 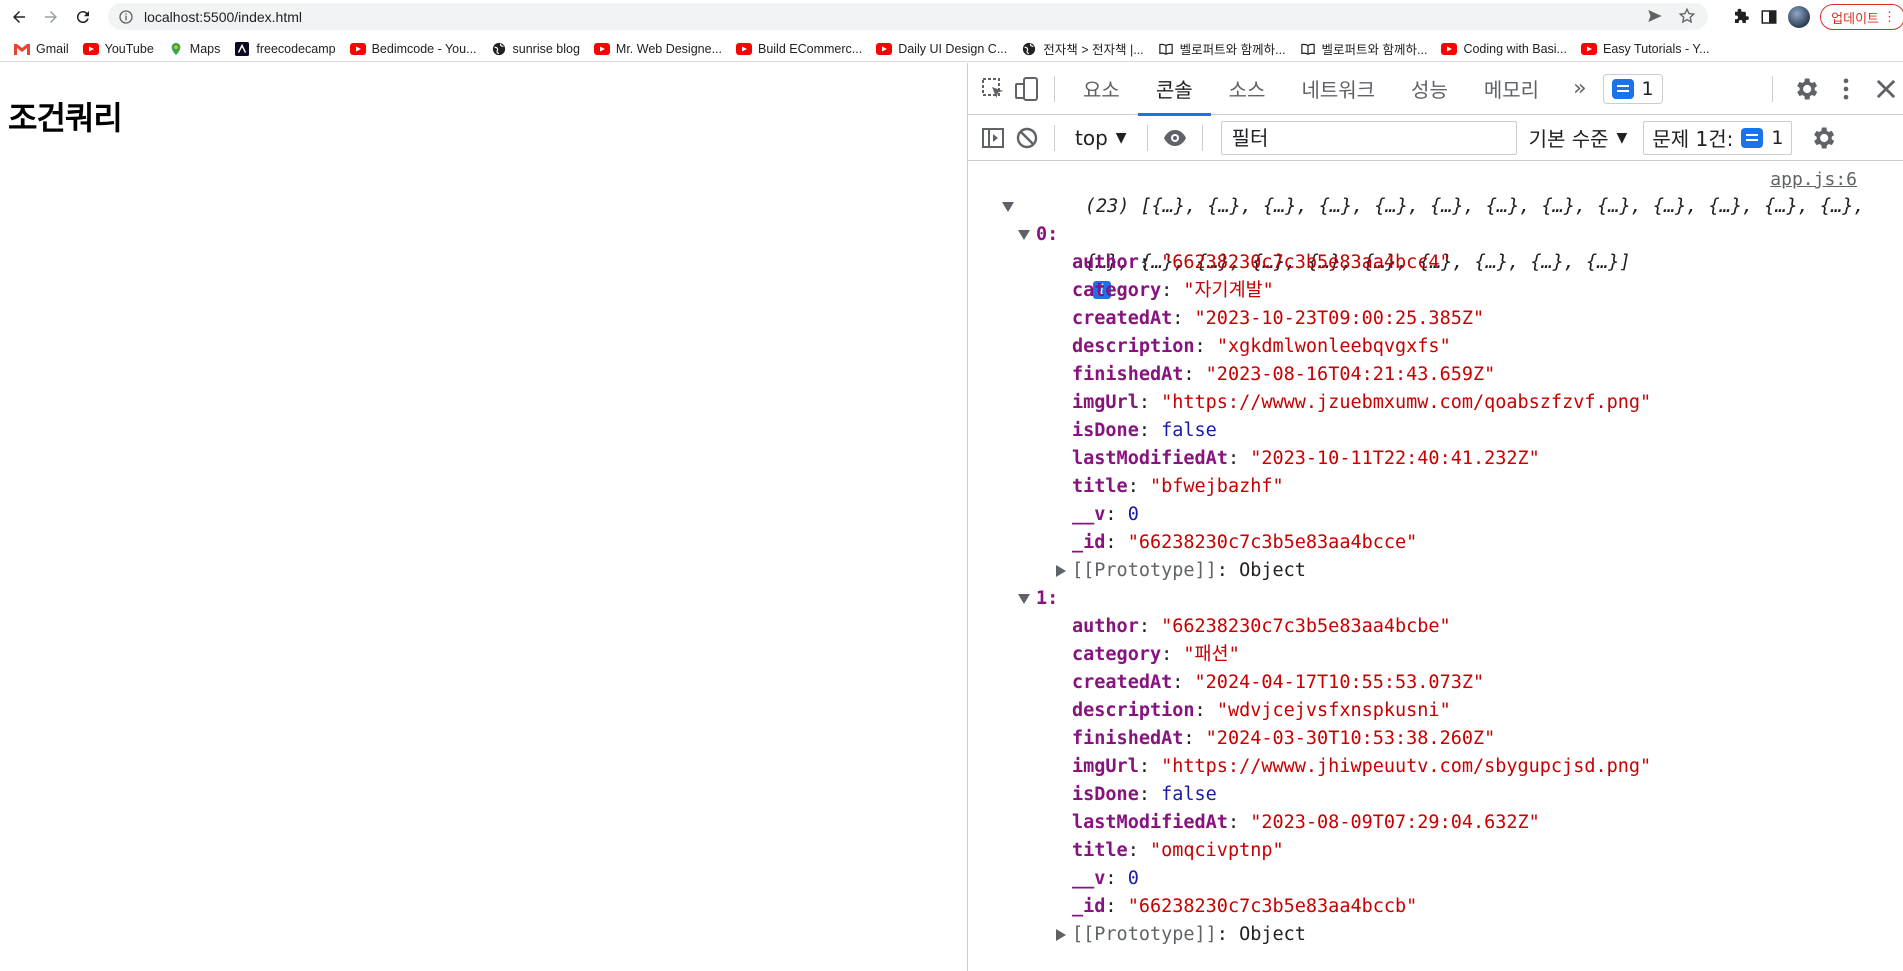 I want to click on property-key: __v, so click(x=1089, y=878).